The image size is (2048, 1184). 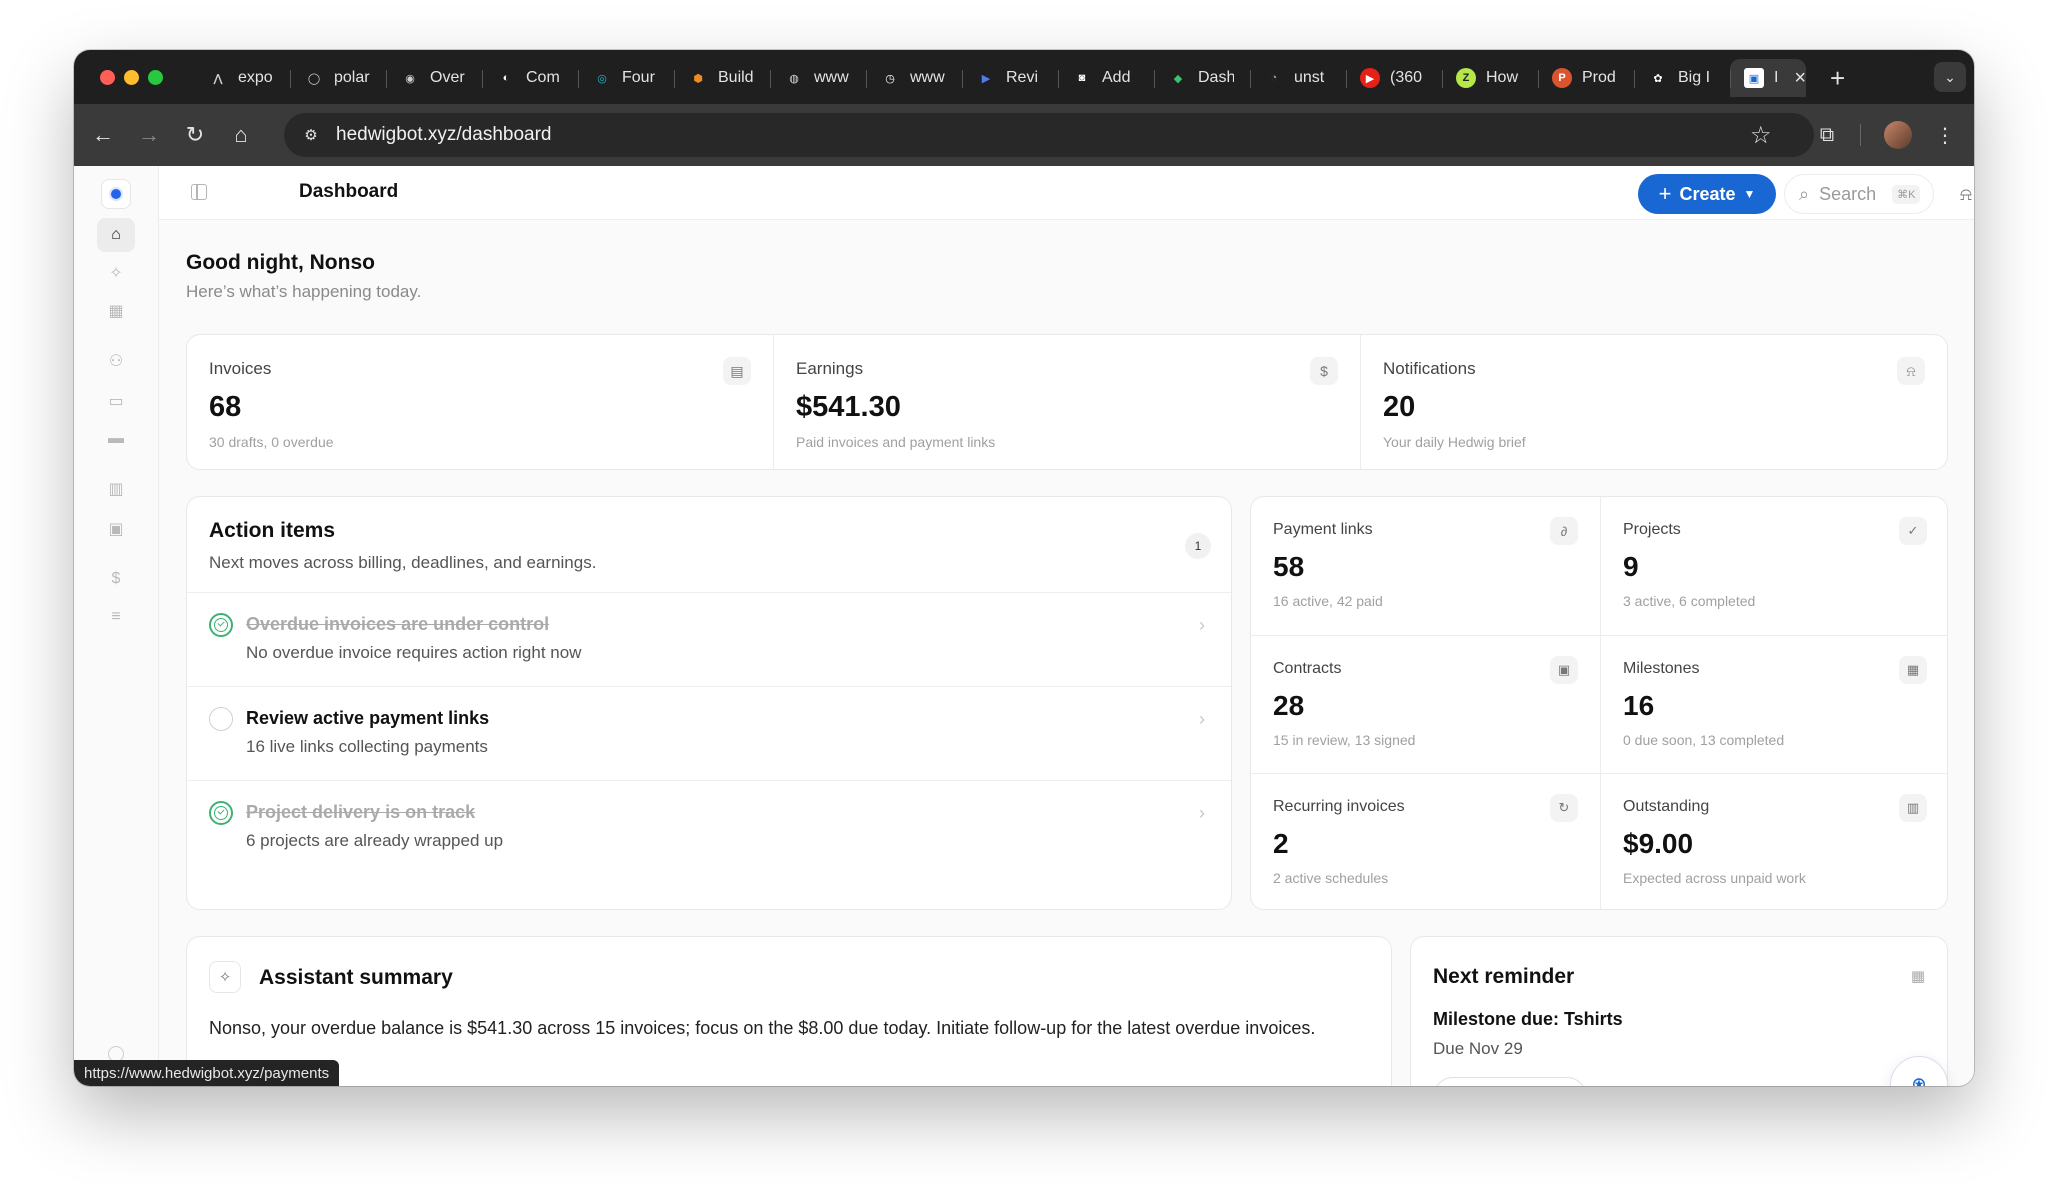 I want to click on sidebar-clients-icon: ⚇, so click(x=116, y=361).